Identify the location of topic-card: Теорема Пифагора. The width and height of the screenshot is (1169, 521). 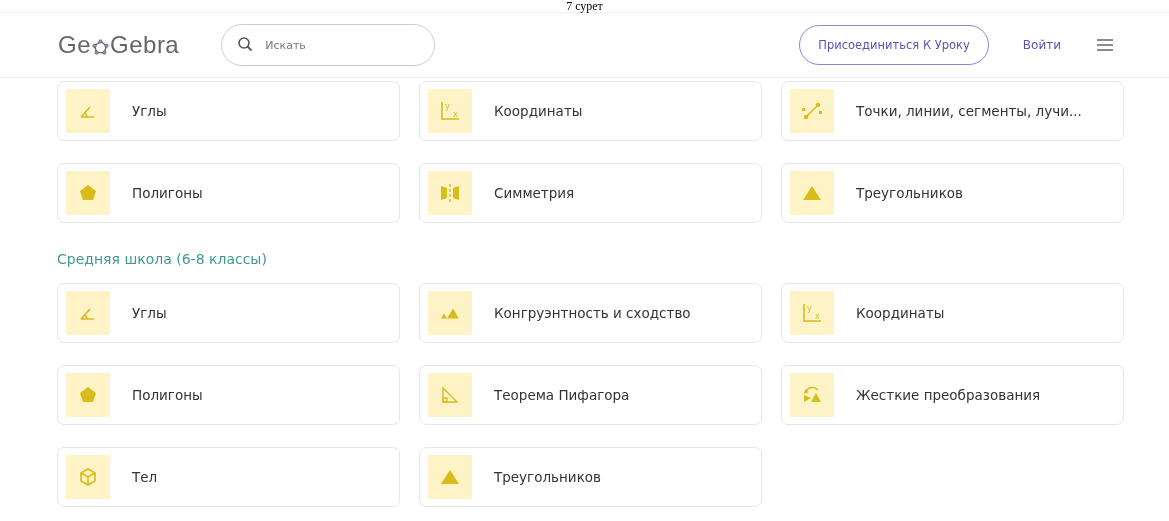
(590, 395).